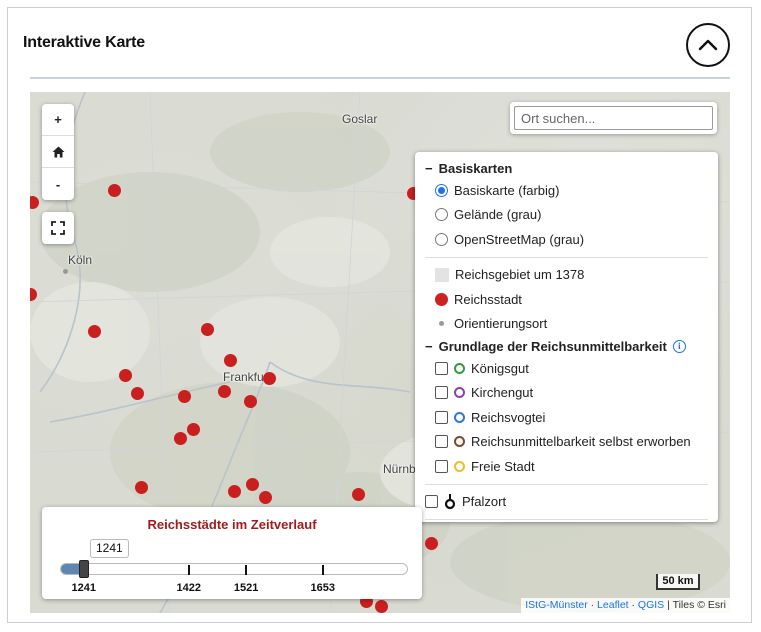  What do you see at coordinates (679, 346) in the screenshot?
I see `info-icon: i` at bounding box center [679, 346].